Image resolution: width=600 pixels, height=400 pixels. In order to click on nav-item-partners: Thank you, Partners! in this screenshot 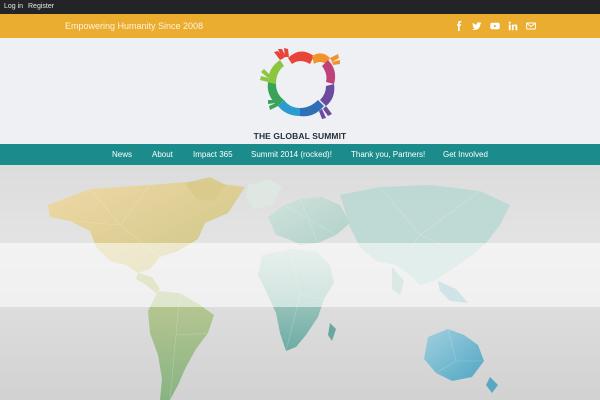, I will do `click(388, 154)`.